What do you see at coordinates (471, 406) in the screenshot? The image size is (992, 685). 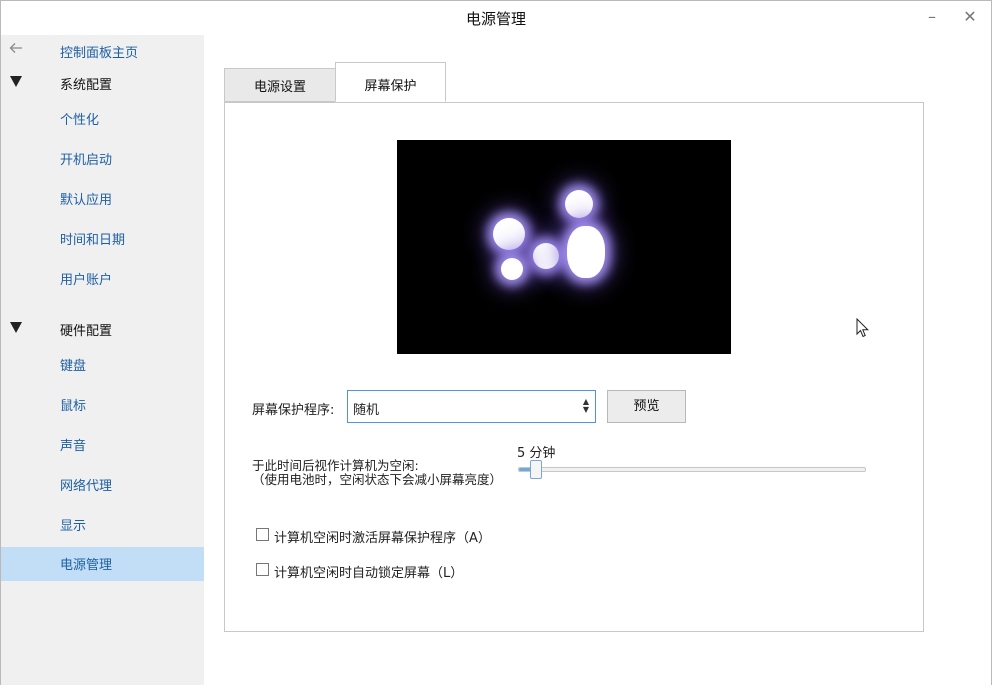 I see `screensaver-program-select: 随机 ▲ ▼` at bounding box center [471, 406].